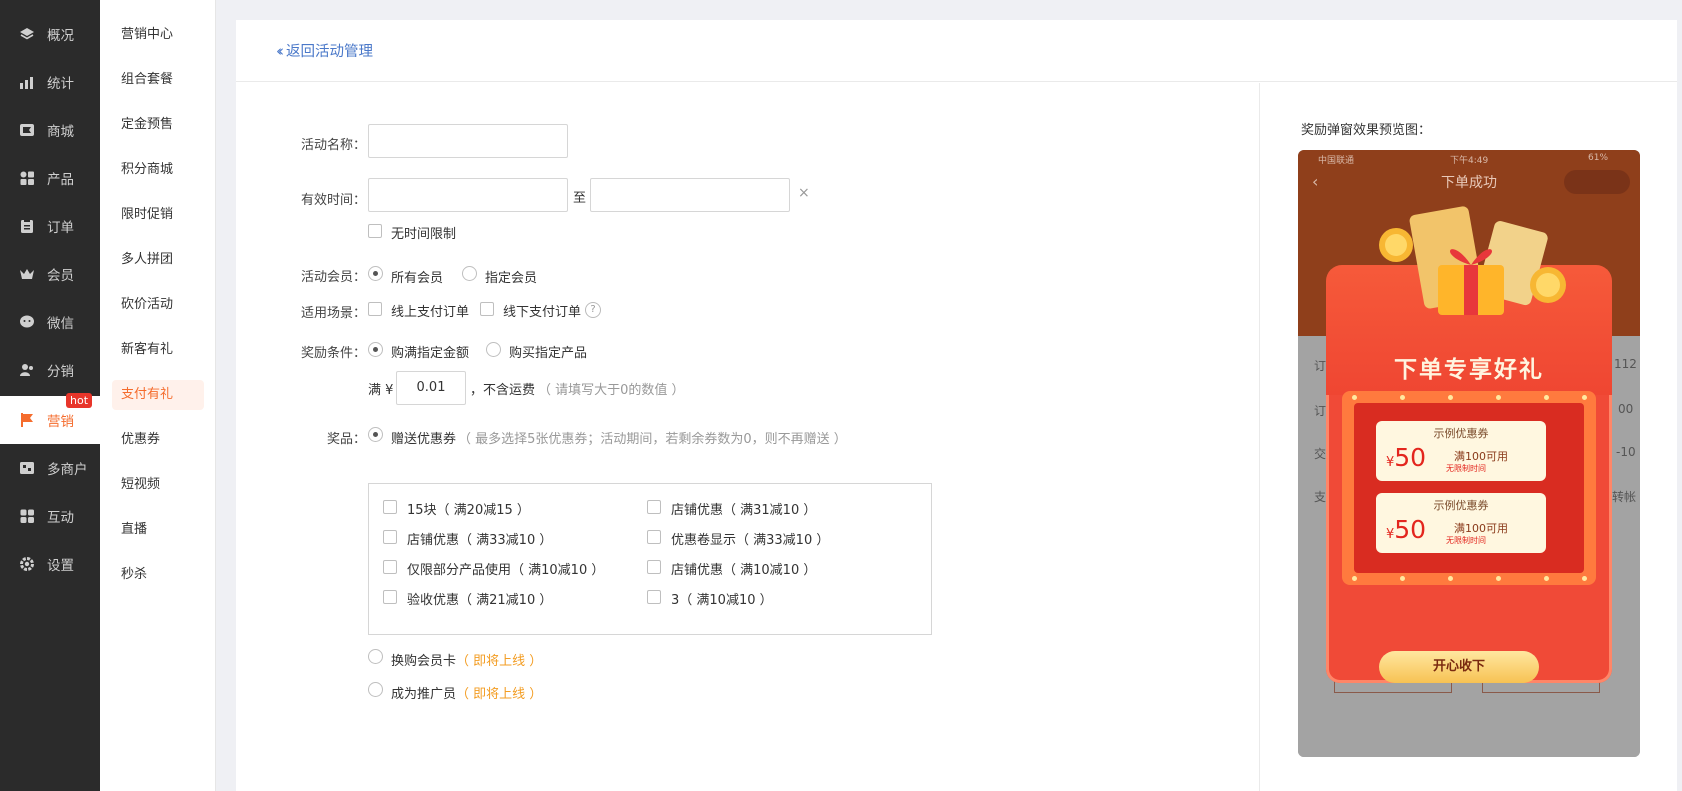 This screenshot has width=1682, height=791. What do you see at coordinates (375, 656) in the screenshot?
I see `prize-card-radio` at bounding box center [375, 656].